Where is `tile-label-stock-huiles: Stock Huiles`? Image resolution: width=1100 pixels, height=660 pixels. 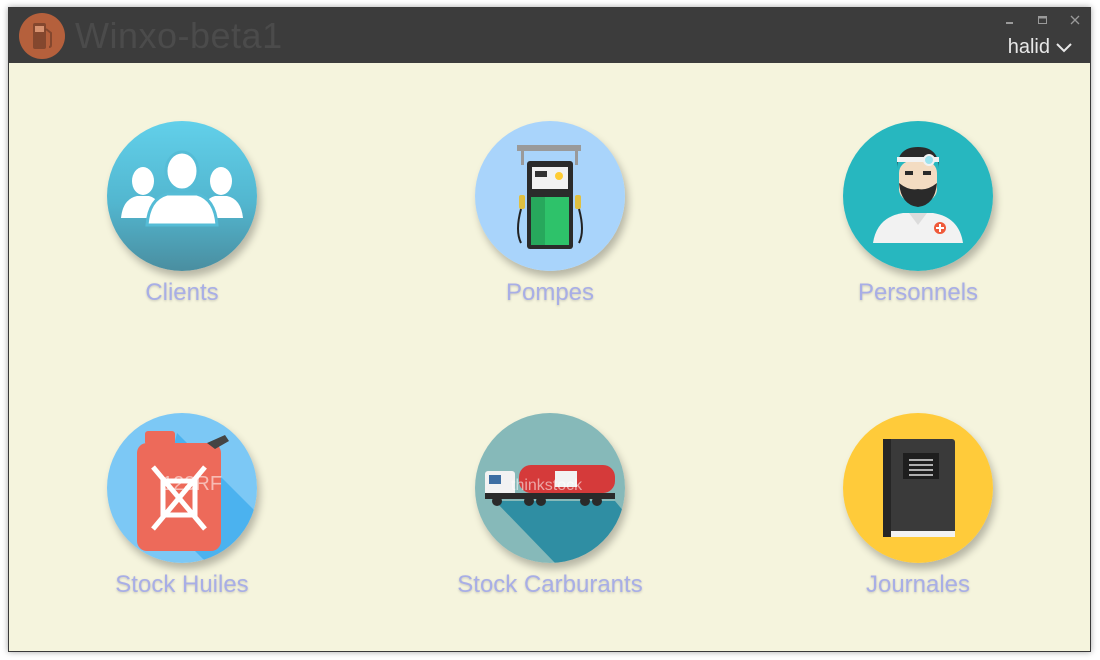 tile-label-stock-huiles: Stock Huiles is located at coordinates (182, 584).